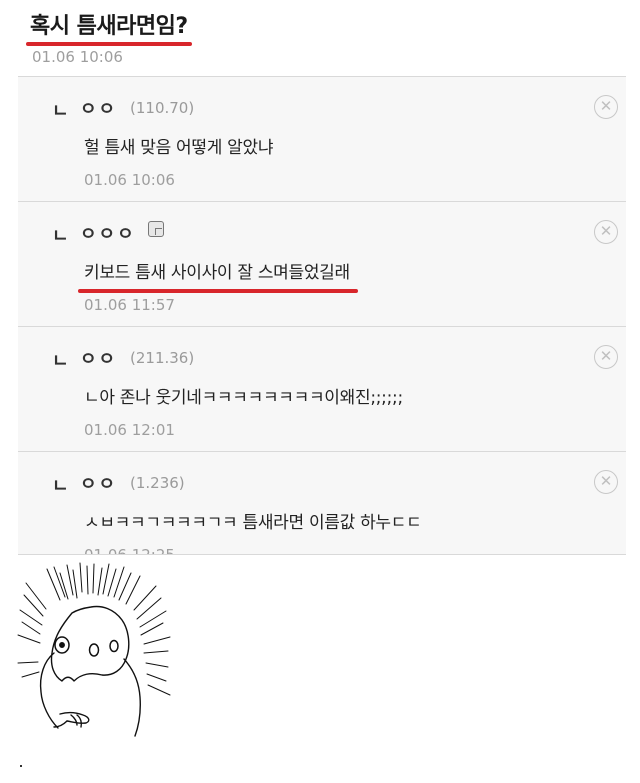  What do you see at coordinates (162, 108) in the screenshot?
I see `comment-ip: (110.70)` at bounding box center [162, 108].